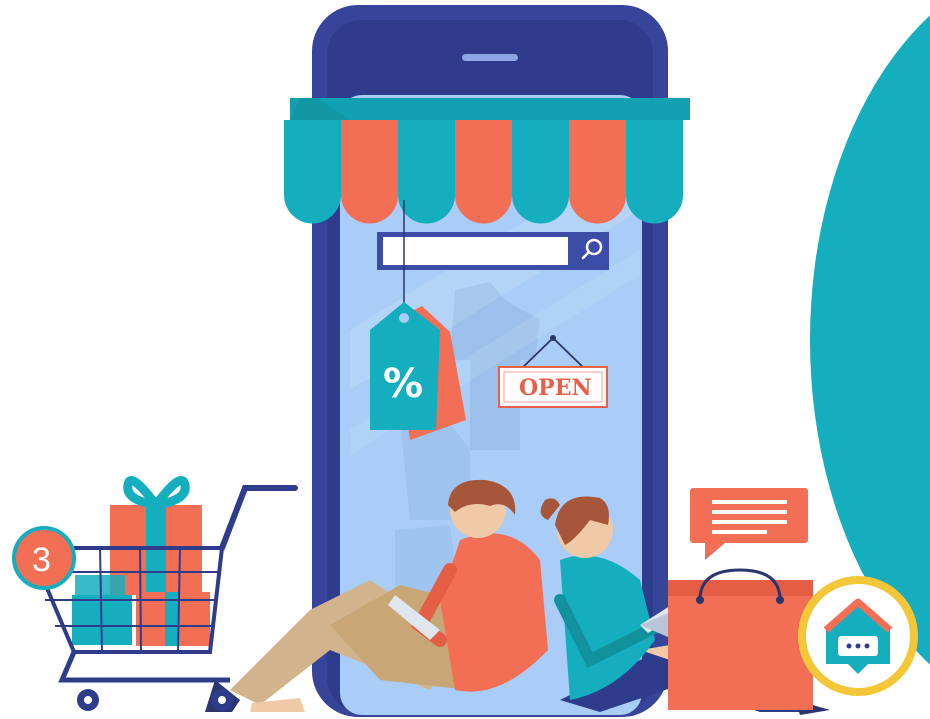 This screenshot has height=719, width=930. I want to click on cart-count-label: 3, so click(41, 560).